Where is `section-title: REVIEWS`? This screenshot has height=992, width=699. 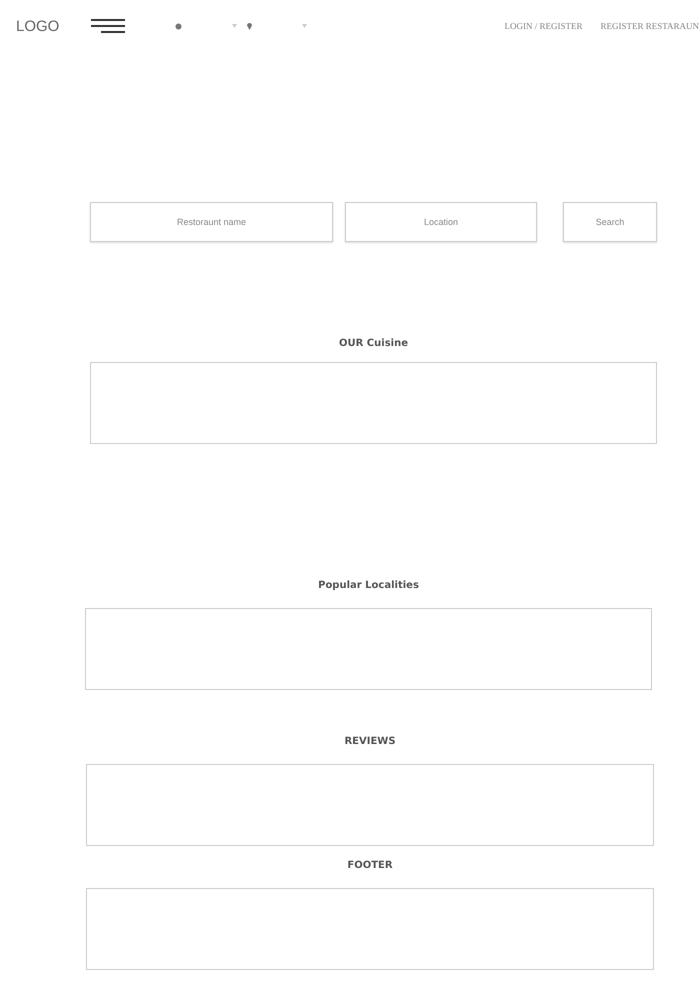 section-title: REVIEWS is located at coordinates (370, 741).